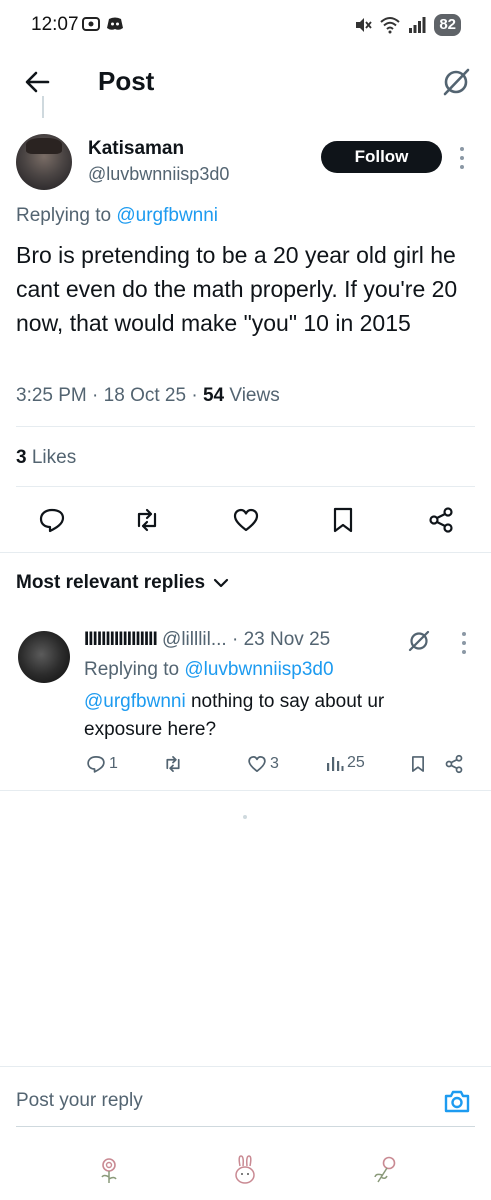 Image resolution: width=491 pixels, height=1200 pixels. I want to click on status-time: 12:07, so click(55, 24).